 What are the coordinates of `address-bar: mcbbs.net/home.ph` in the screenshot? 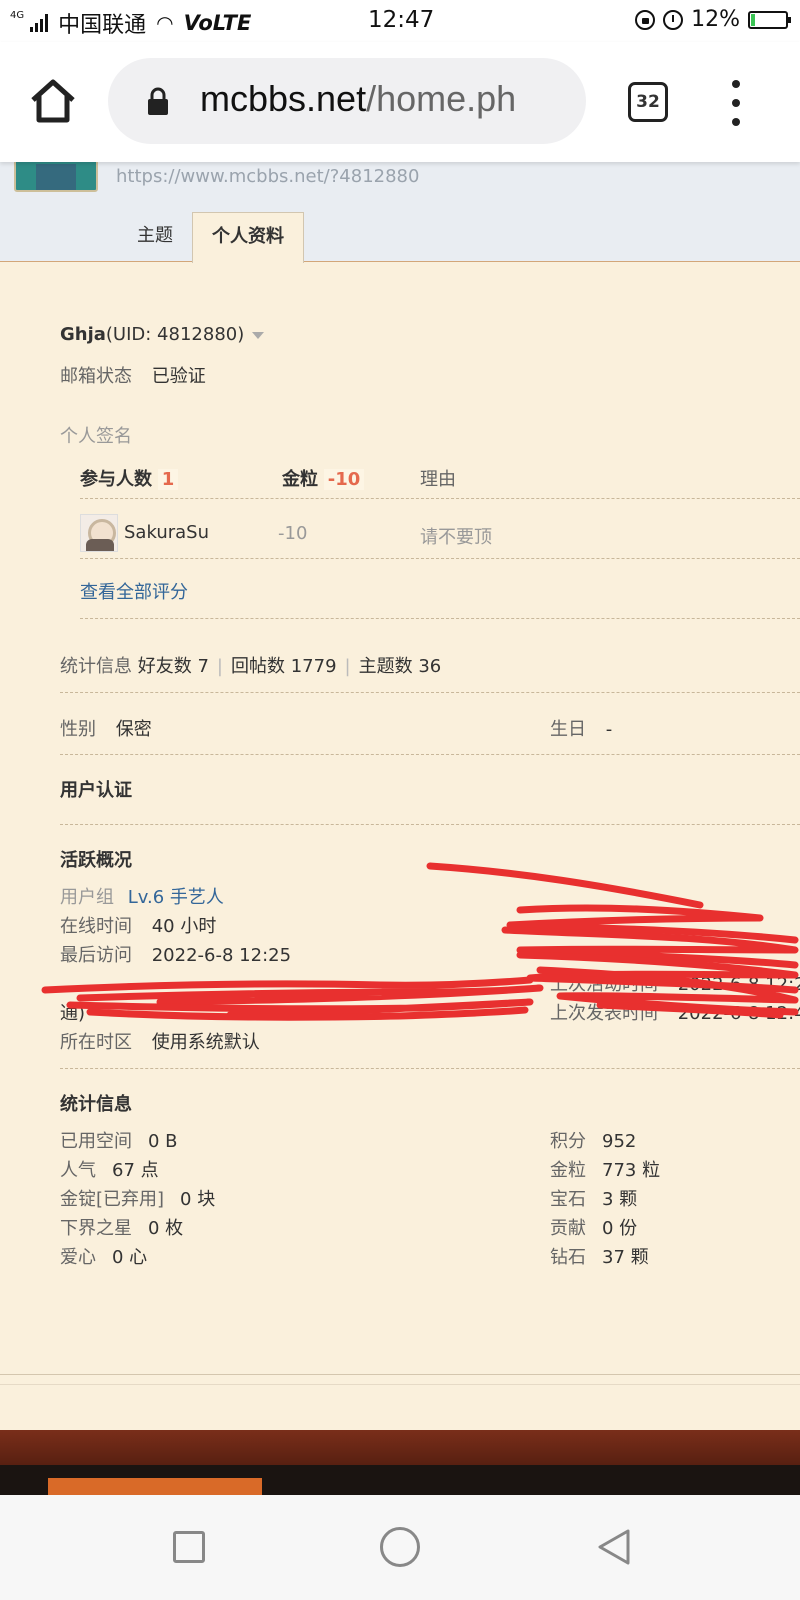 It's located at (347, 101).